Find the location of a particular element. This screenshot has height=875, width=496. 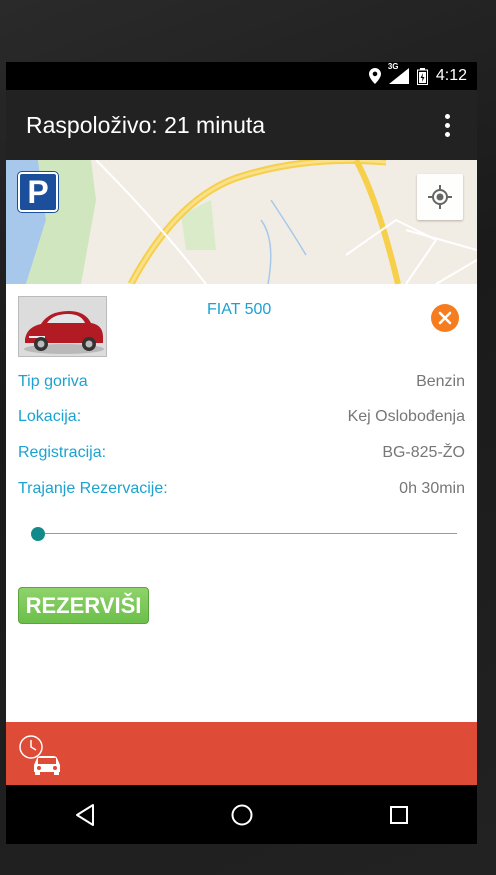

detail-label: Lokacija: is located at coordinates (50, 416).